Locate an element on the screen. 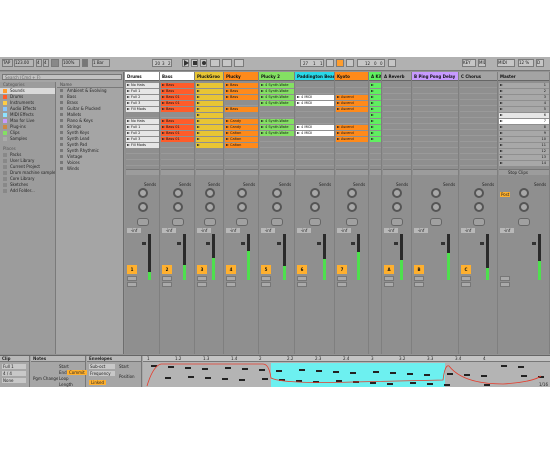  send-a-knob is located at coordinates (277, 193).